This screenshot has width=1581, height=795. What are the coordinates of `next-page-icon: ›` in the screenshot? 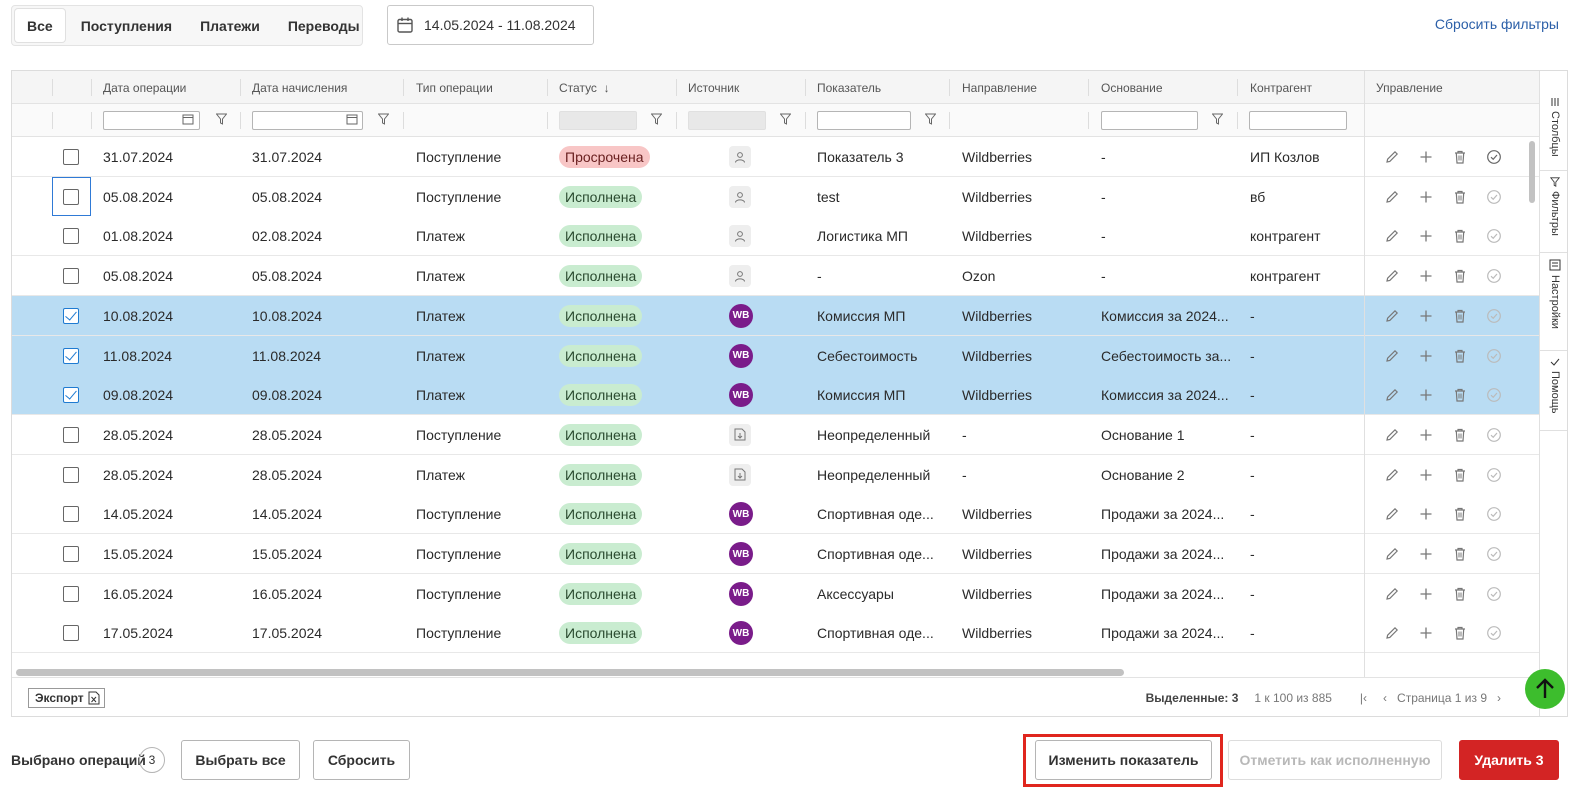 It's located at (1499, 698).